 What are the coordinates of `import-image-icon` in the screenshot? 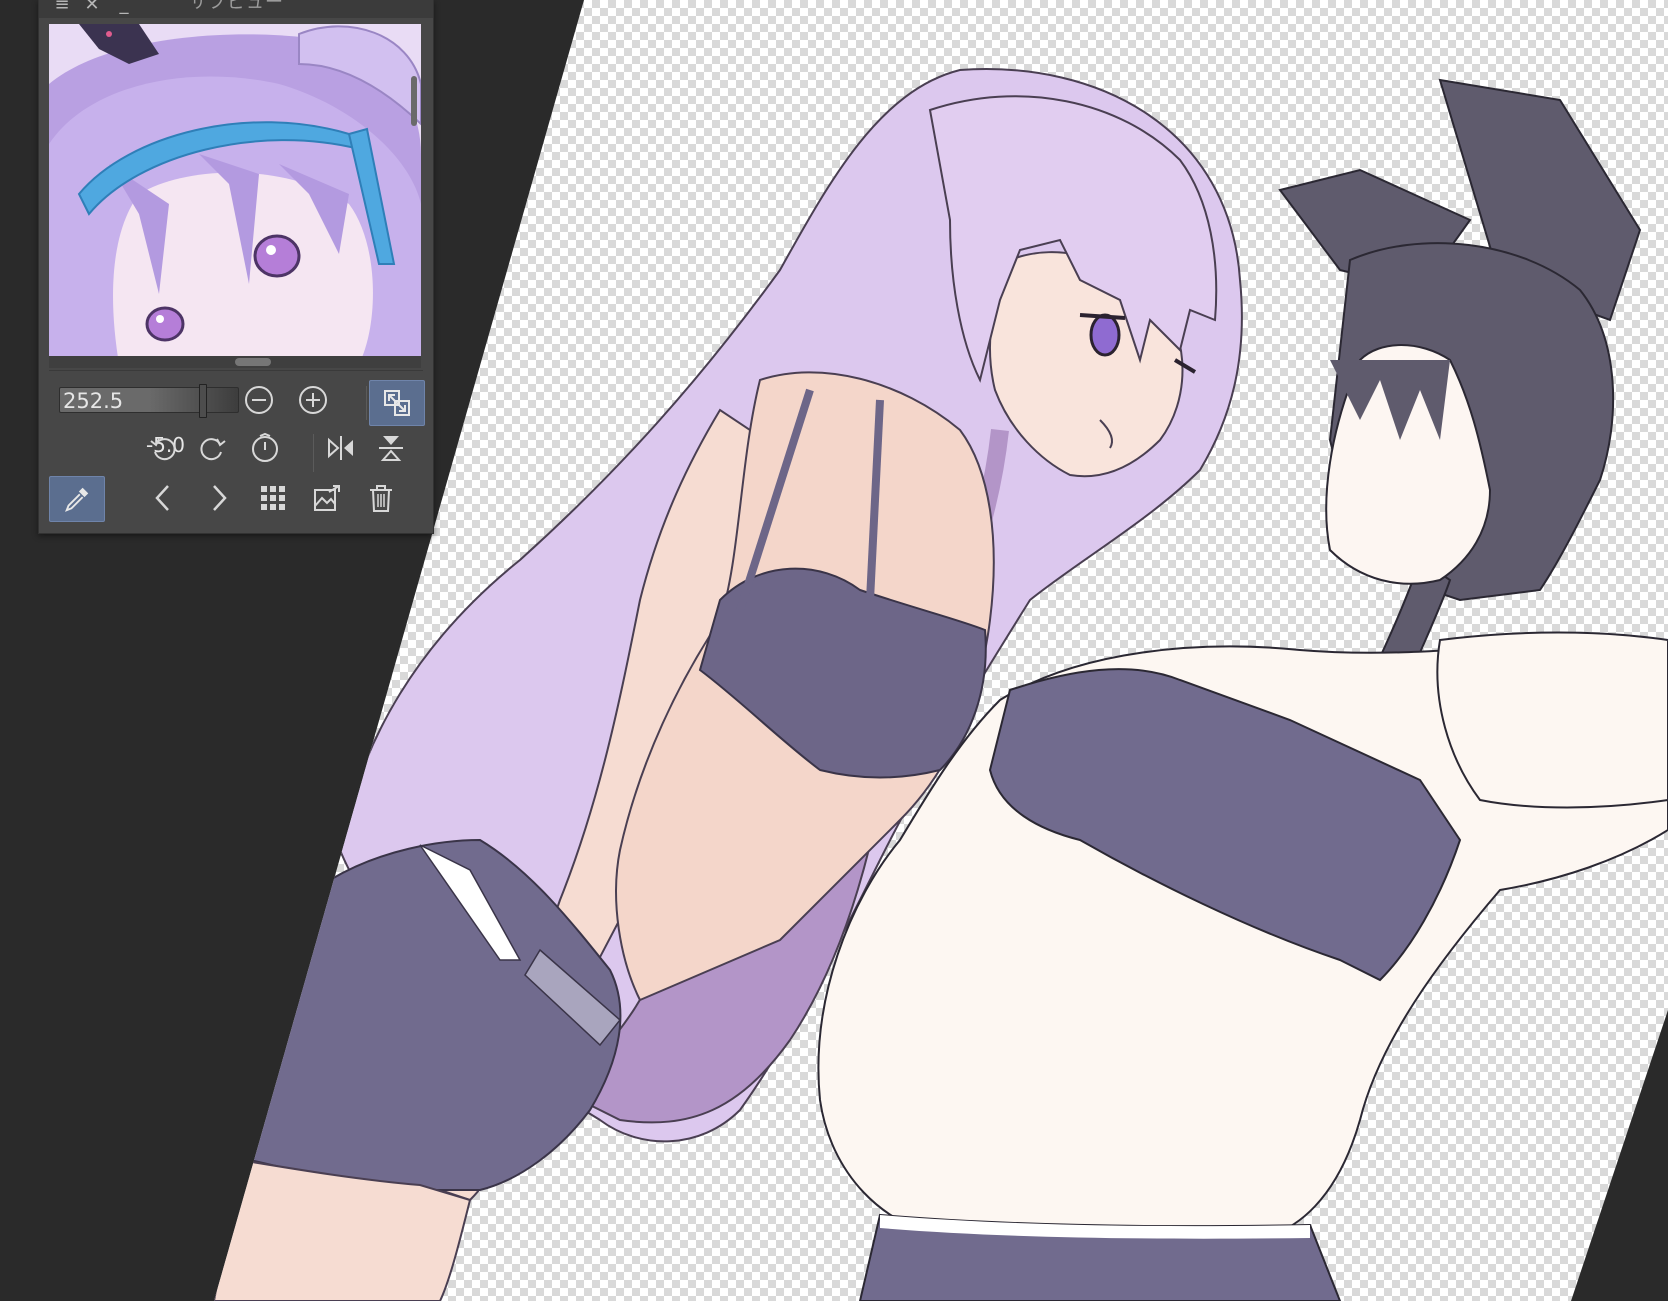 It's located at (327, 498).